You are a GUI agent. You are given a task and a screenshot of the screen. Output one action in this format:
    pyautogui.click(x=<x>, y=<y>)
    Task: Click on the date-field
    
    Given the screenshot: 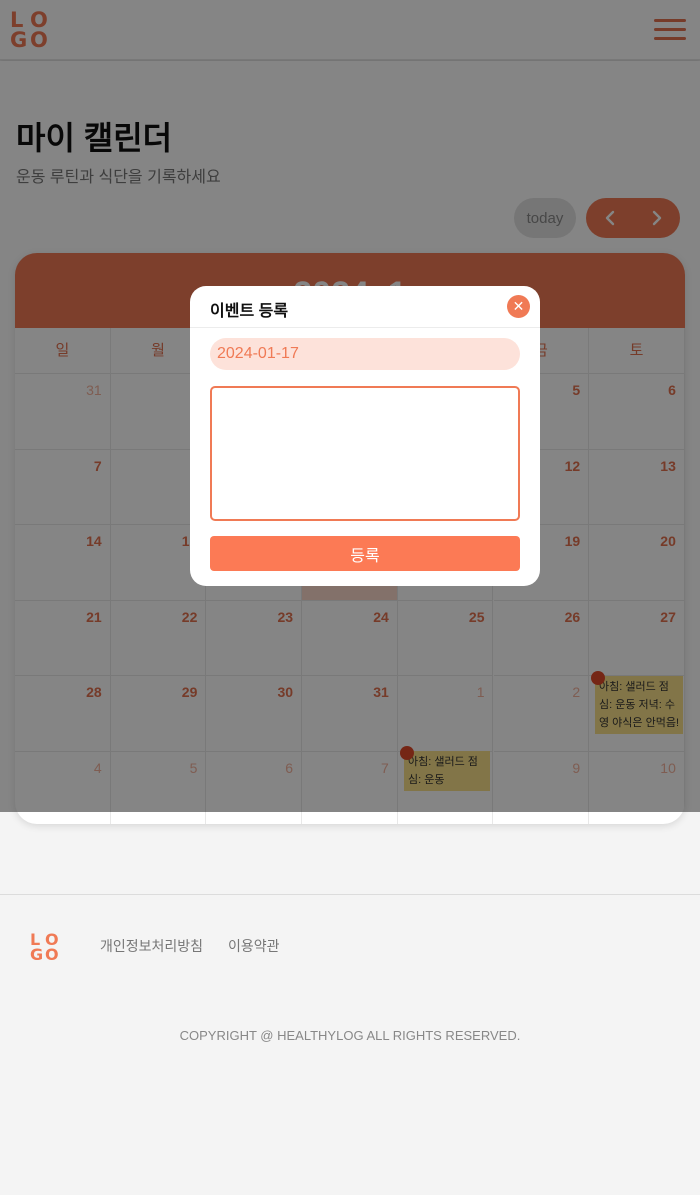 What is the action you would take?
    pyautogui.click(x=365, y=354)
    